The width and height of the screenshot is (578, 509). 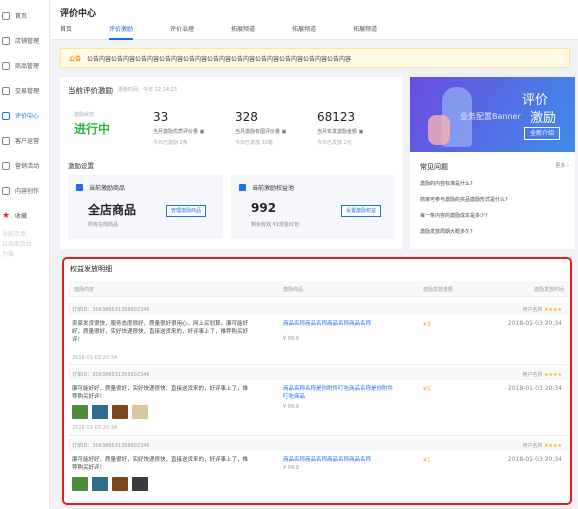 What do you see at coordinates (361, 211) in the screenshot?
I see `set-rights-button: 设置激励权益` at bounding box center [361, 211].